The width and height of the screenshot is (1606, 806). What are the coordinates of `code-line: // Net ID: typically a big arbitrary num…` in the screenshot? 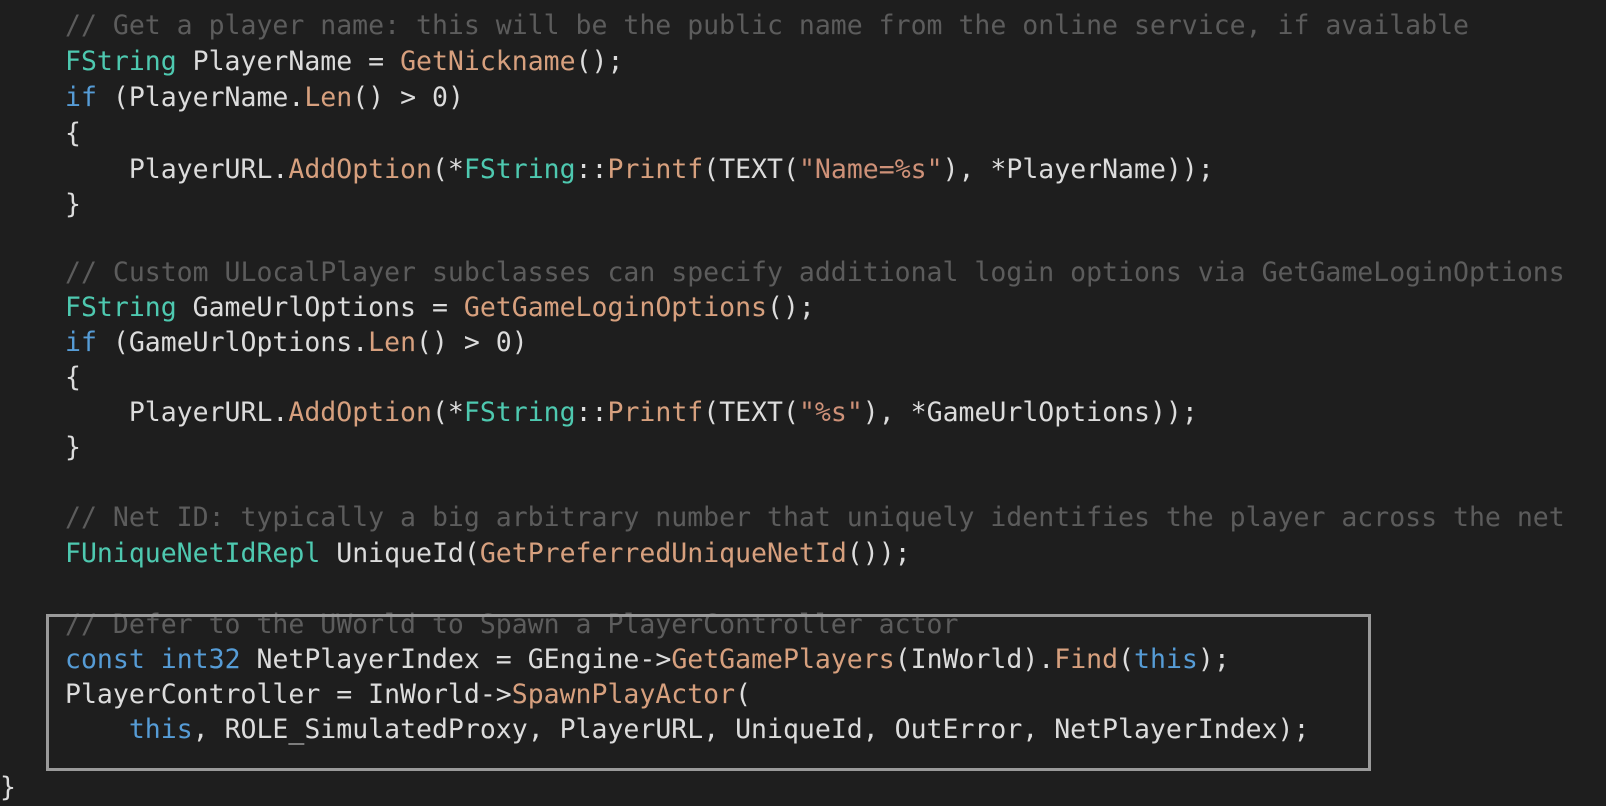 It's located at (815, 518).